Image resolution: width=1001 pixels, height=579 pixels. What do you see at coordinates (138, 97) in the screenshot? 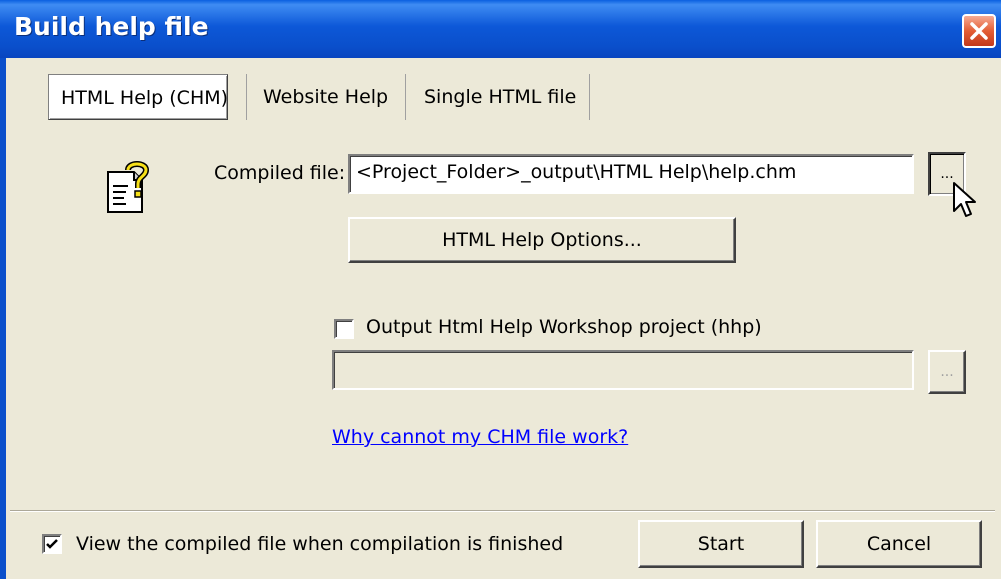
I see `tab-html-help-chm: HTML Help (CHM)` at bounding box center [138, 97].